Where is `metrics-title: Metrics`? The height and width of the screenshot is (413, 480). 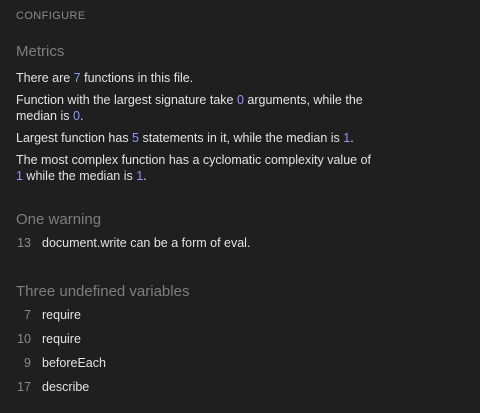
metrics-title: Metrics is located at coordinates (40, 51).